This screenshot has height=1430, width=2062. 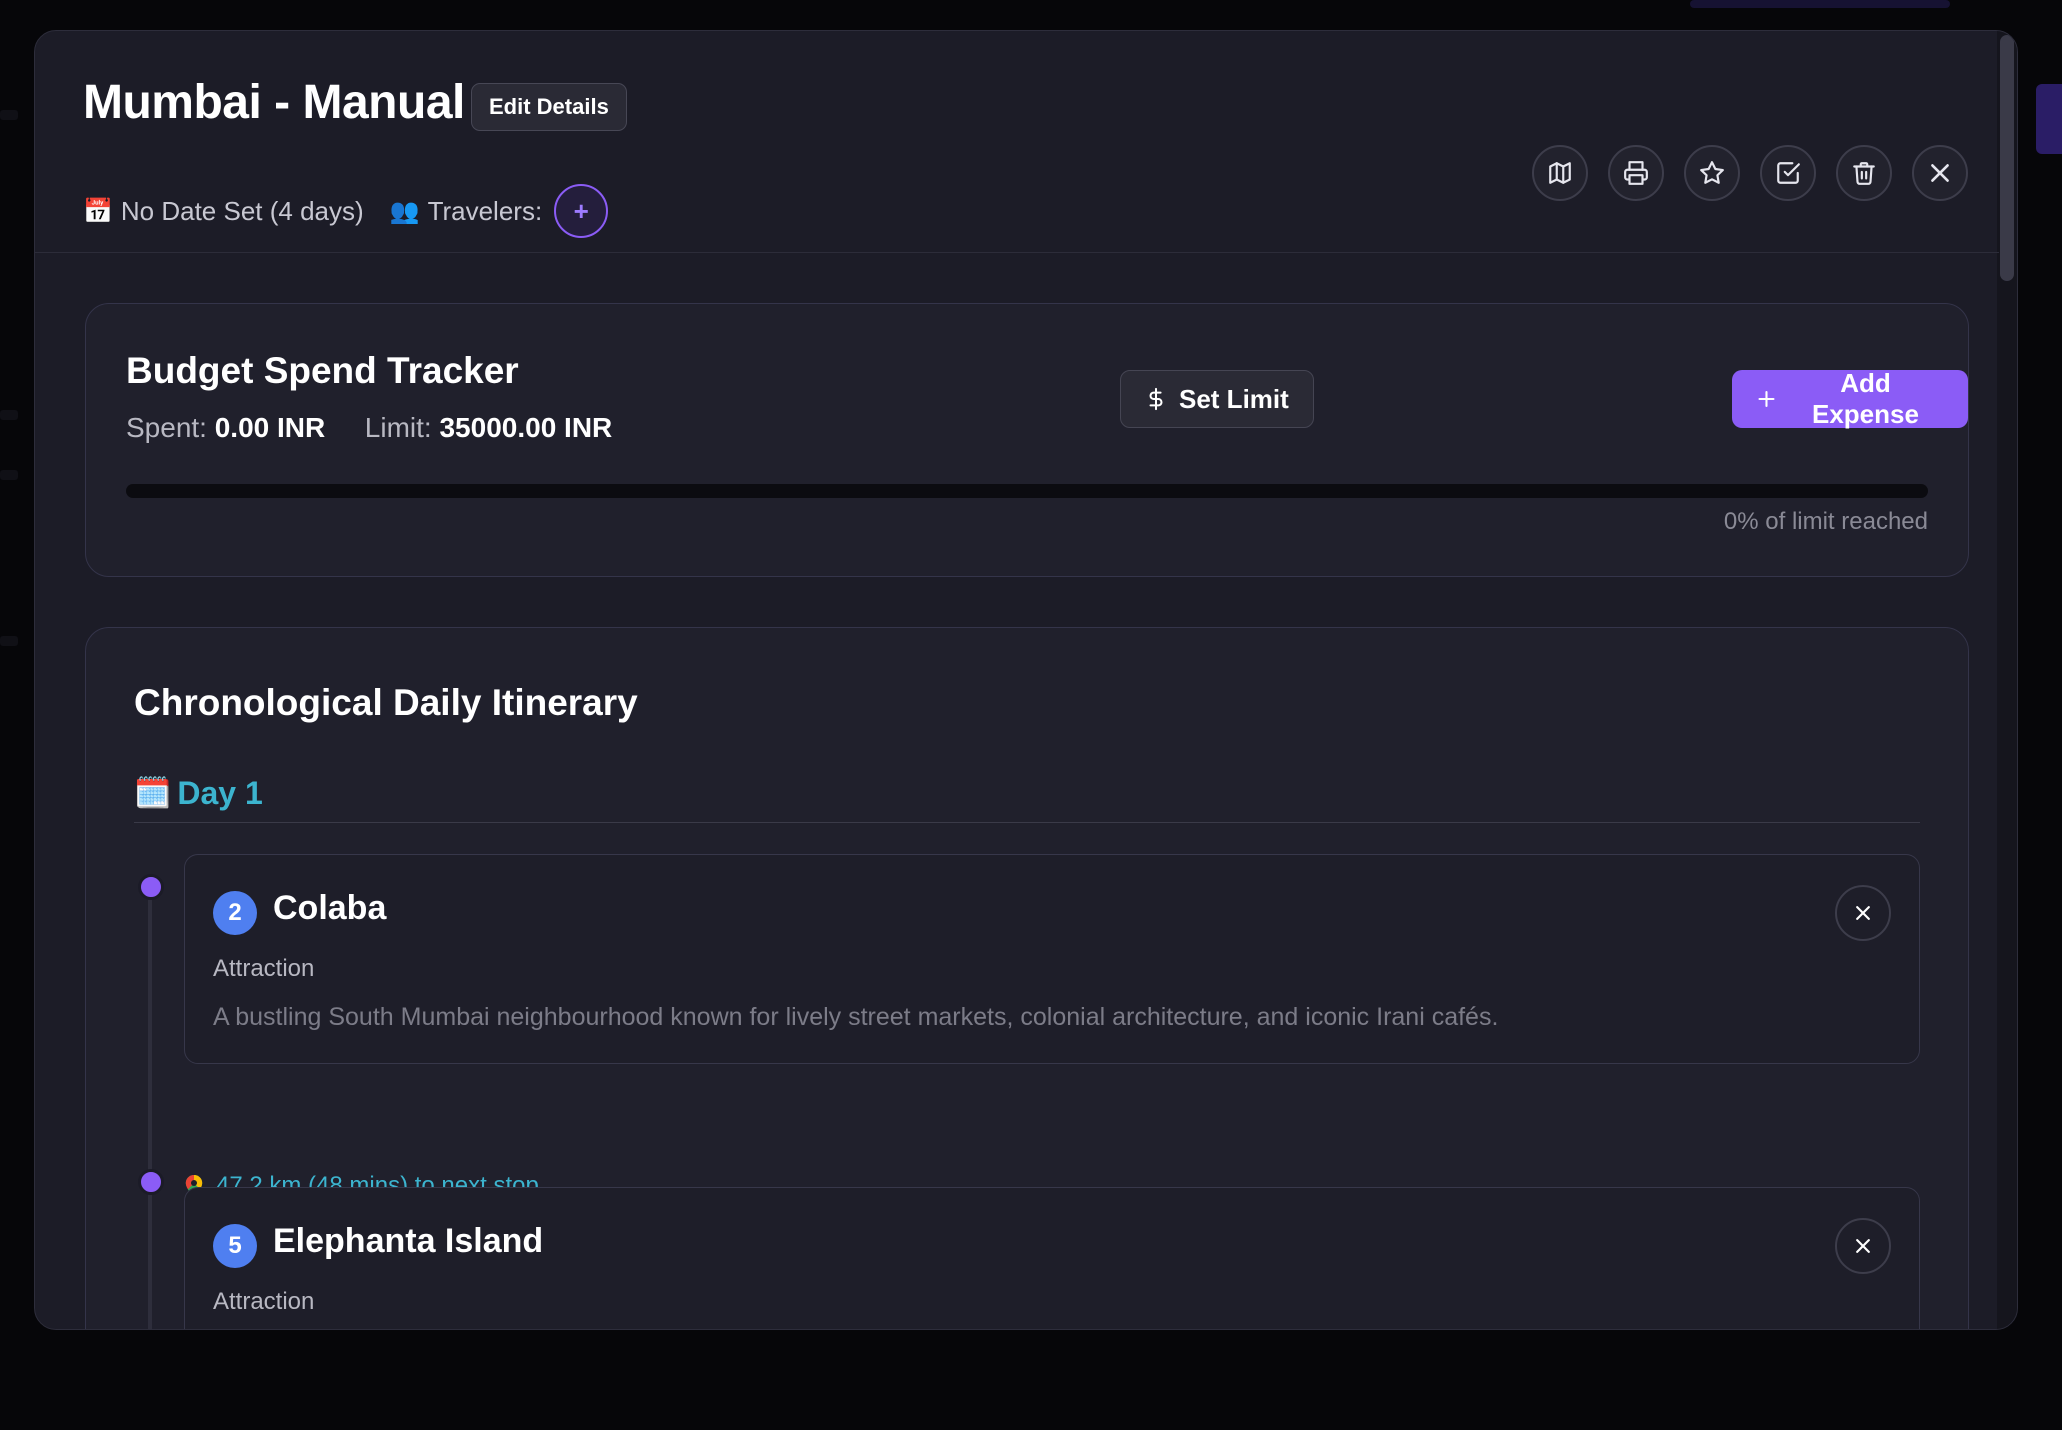 I want to click on header-actions, so click(x=1750, y=173).